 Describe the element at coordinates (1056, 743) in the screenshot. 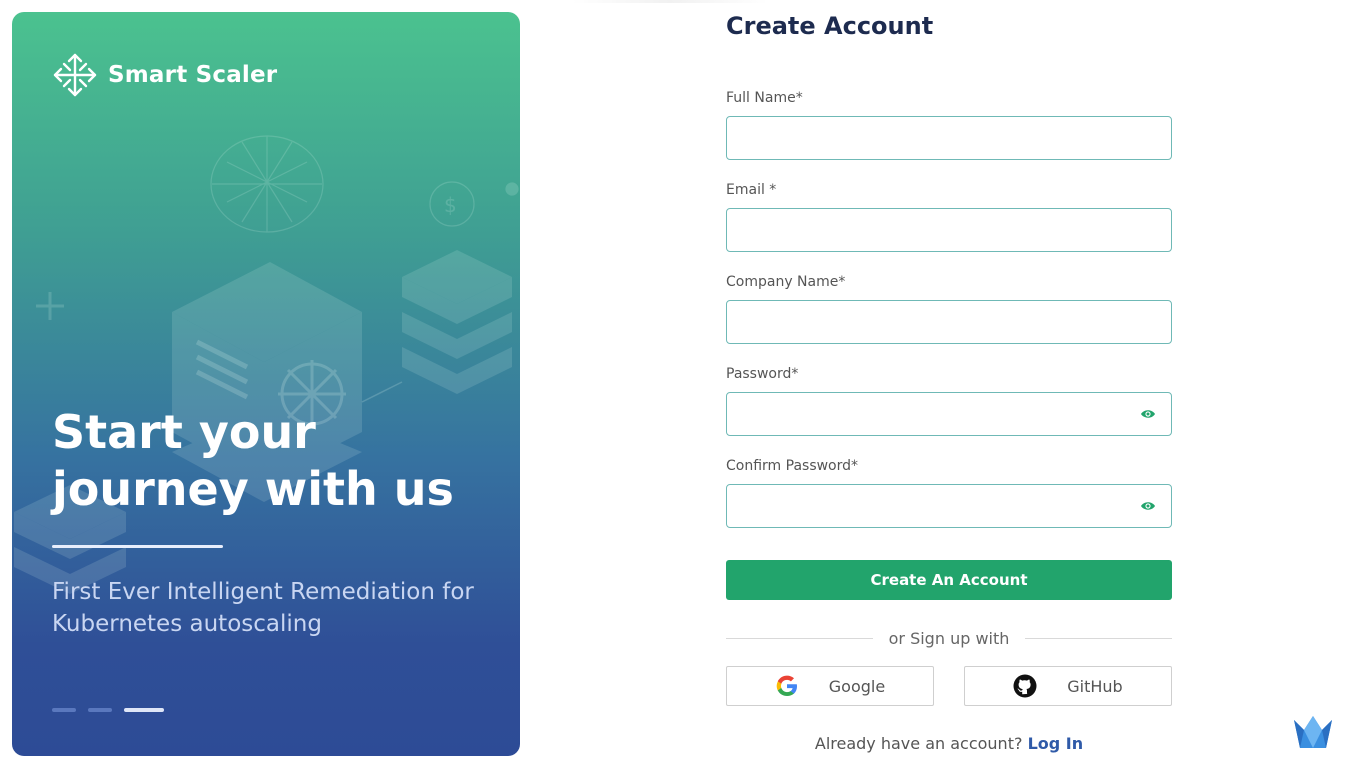

I see `login-link: Log In` at that location.